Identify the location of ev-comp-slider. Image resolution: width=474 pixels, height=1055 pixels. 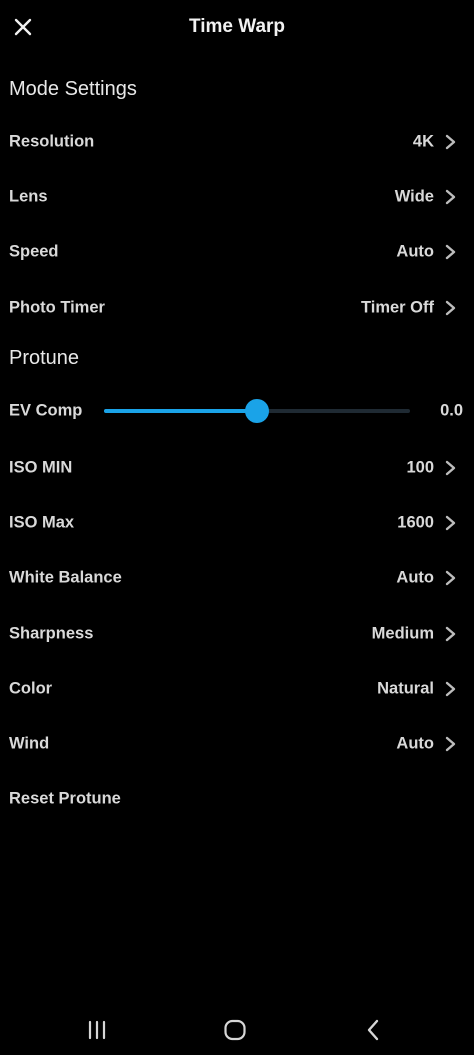
(257, 411).